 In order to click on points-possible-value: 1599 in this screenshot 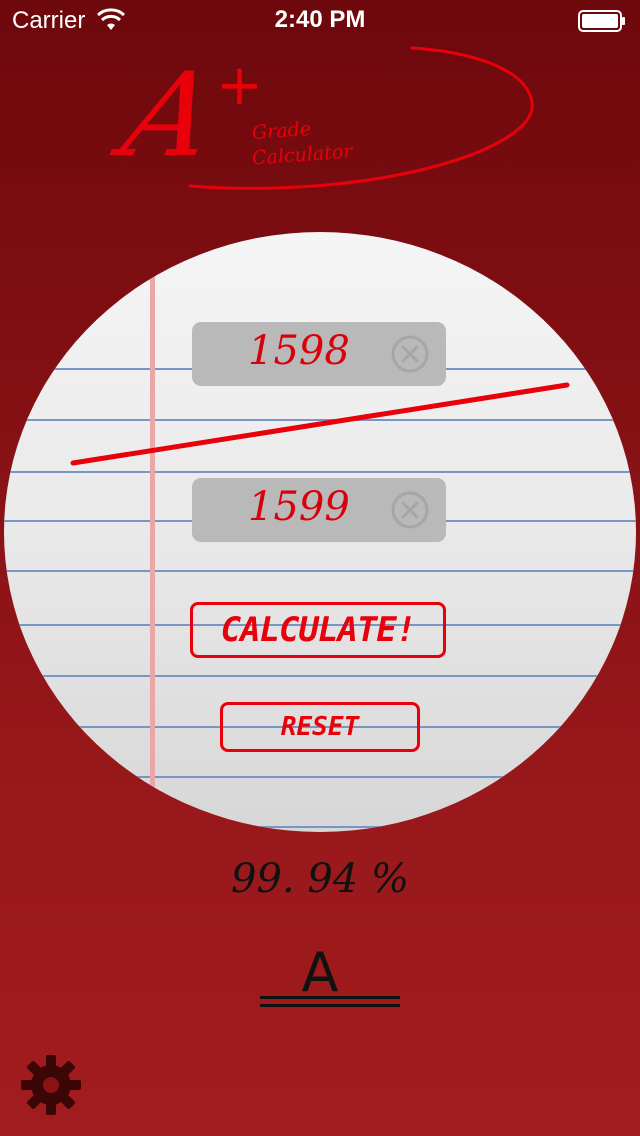, I will do `click(299, 507)`.